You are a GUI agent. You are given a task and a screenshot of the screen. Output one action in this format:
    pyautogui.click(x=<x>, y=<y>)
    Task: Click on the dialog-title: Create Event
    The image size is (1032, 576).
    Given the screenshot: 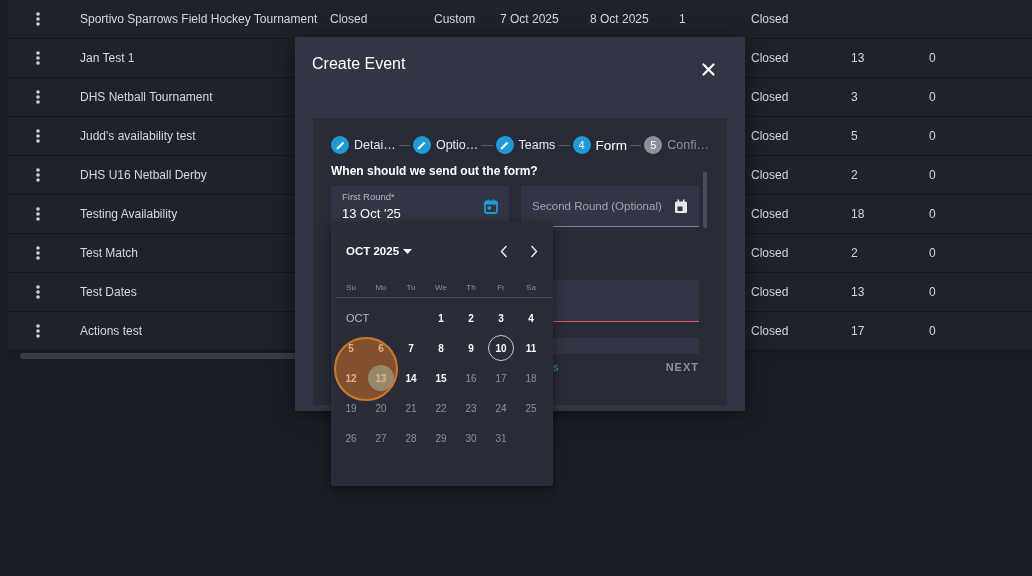 What is the action you would take?
    pyautogui.click(x=359, y=64)
    